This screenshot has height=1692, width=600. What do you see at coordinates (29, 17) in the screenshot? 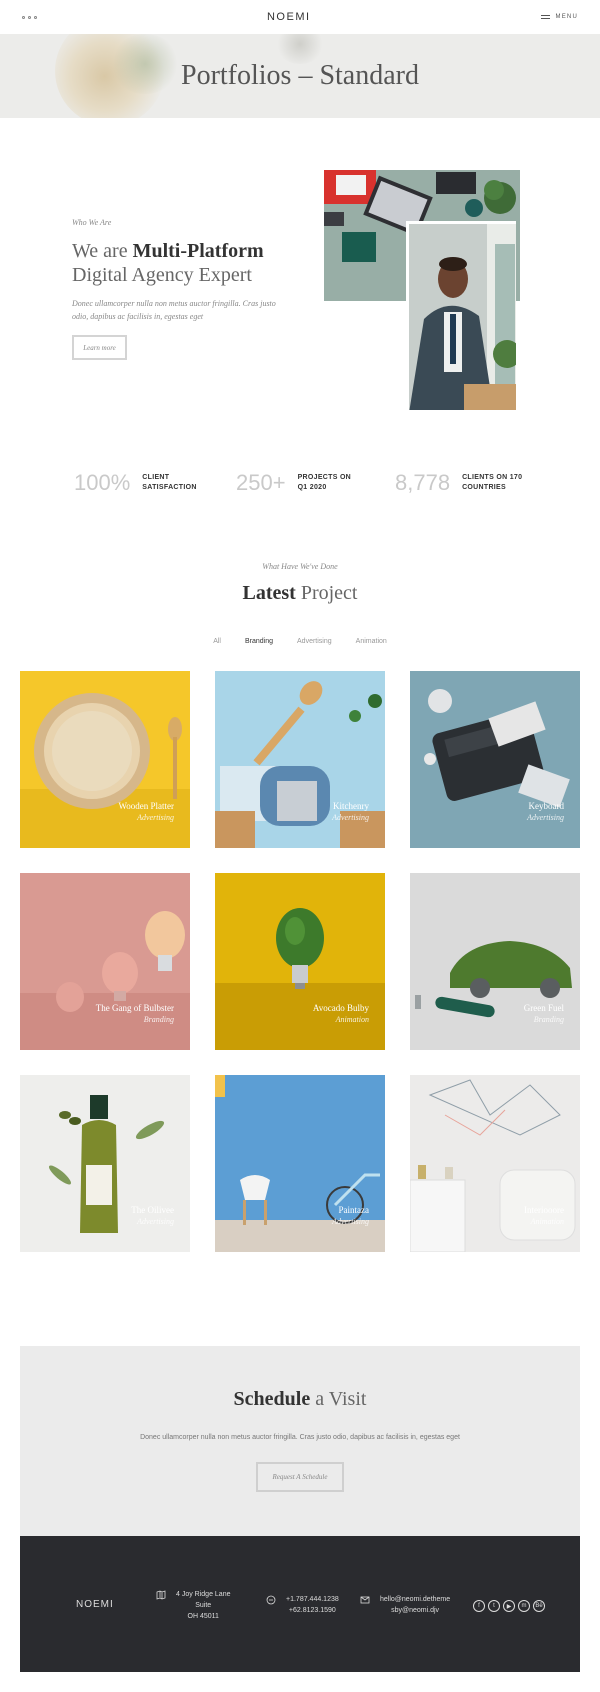
I see `dots-menu-icon` at bounding box center [29, 17].